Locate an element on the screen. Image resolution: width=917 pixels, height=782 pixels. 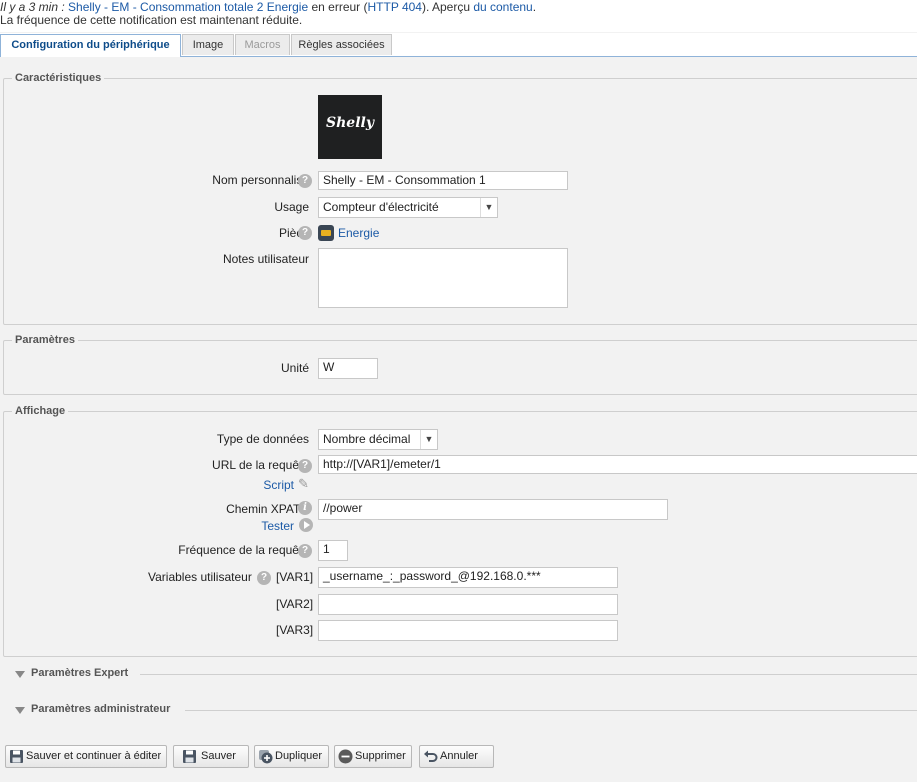
frequency-input: 1 is located at coordinates (333, 550).